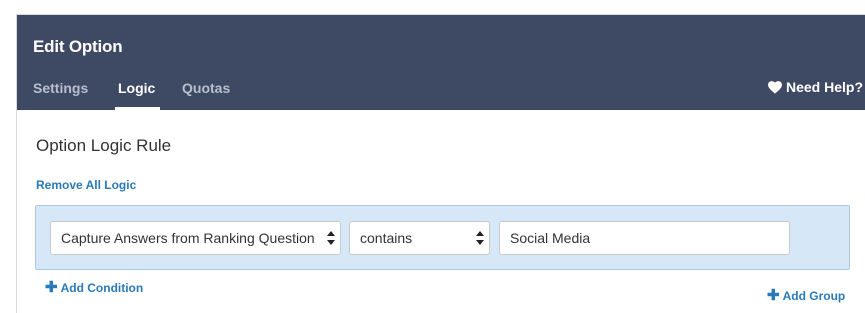 This screenshot has height=313, width=865. I want to click on section-title: Option Logic Rule, so click(104, 145).